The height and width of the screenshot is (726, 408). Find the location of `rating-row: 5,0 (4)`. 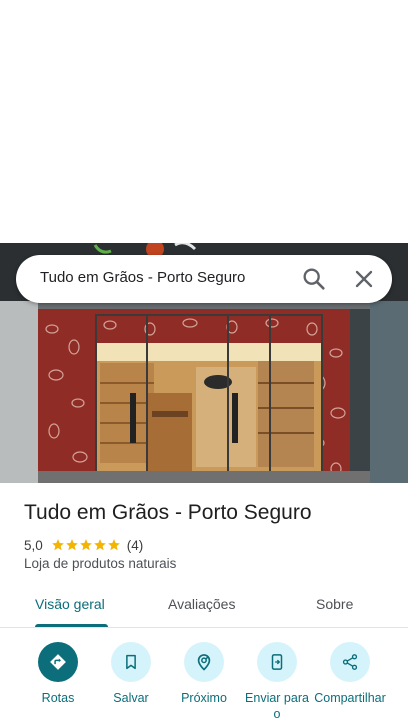

rating-row: 5,0 (4) is located at coordinates (83, 545).